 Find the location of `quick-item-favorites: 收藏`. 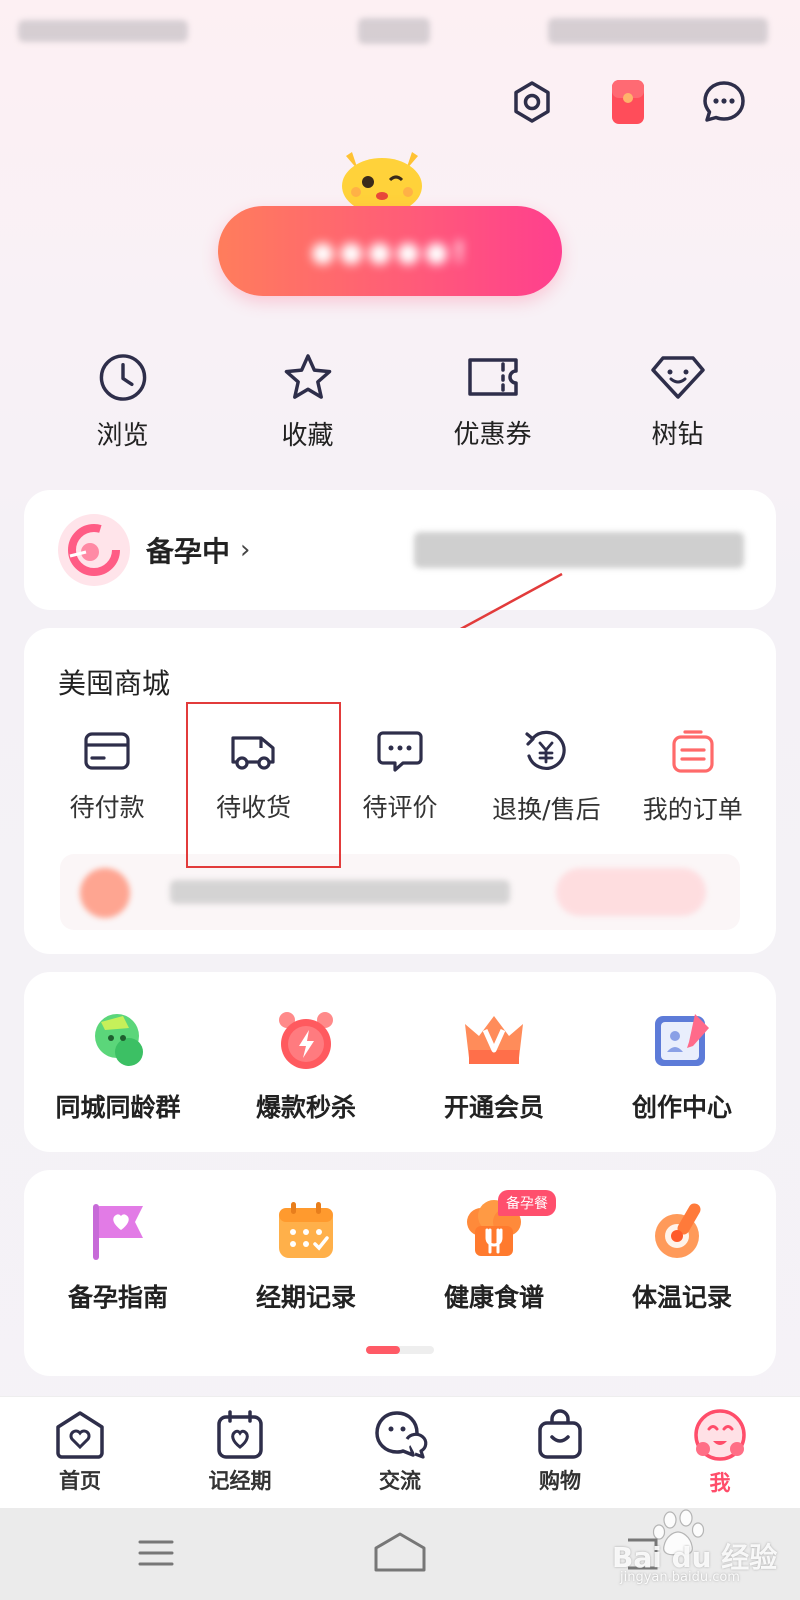

quick-item-favorites: 收藏 is located at coordinates (308, 402).